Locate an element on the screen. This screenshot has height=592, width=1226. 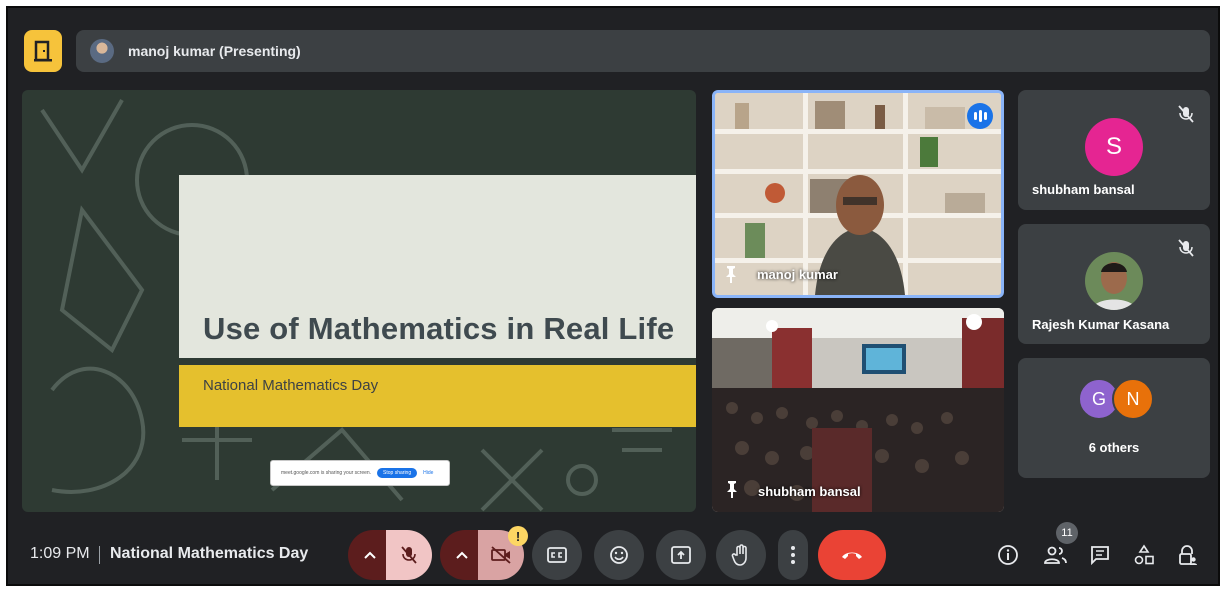
participant-name: Rajesh Kumar Kasana is located at coordinates (1101, 324).